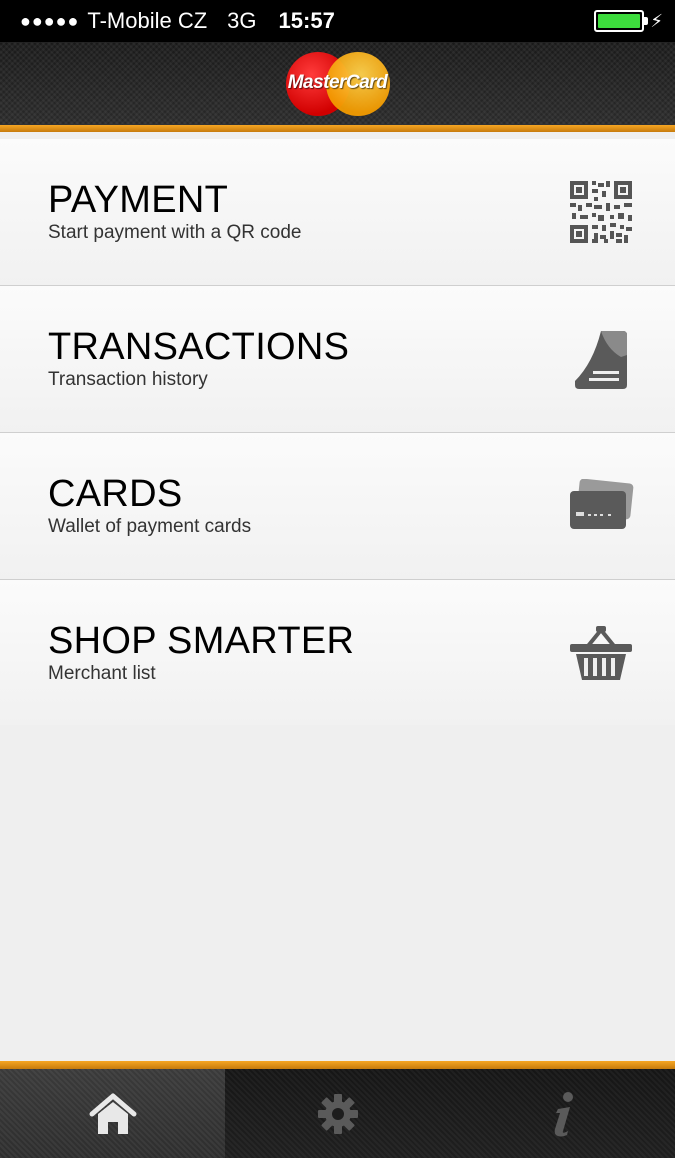 This screenshot has width=675, height=1158. Describe the element at coordinates (337, 652) in the screenshot. I see `menu-item-shop-smarter: SHOP SMARTER Merchant list` at that location.